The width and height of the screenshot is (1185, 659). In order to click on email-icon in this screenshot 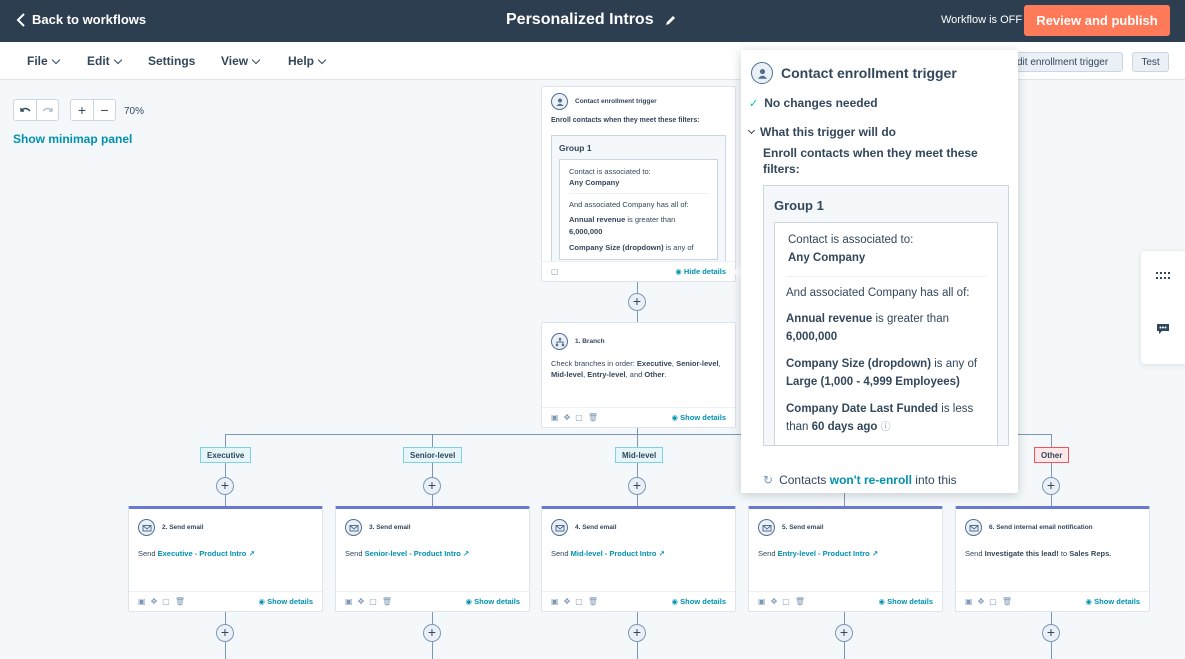, I will do `click(353, 527)`.